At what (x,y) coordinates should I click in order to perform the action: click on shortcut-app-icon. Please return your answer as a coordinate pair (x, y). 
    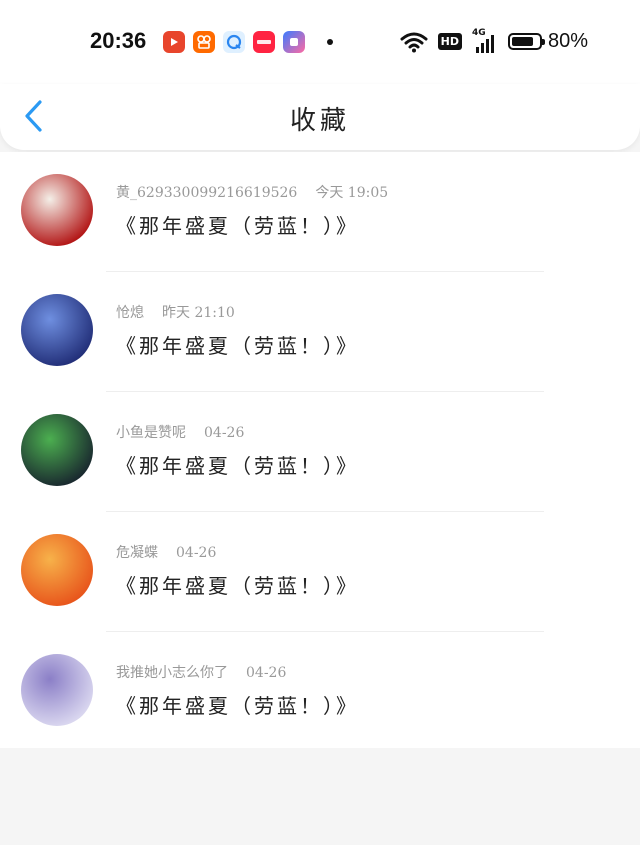
    Looking at the image, I should click on (294, 42).